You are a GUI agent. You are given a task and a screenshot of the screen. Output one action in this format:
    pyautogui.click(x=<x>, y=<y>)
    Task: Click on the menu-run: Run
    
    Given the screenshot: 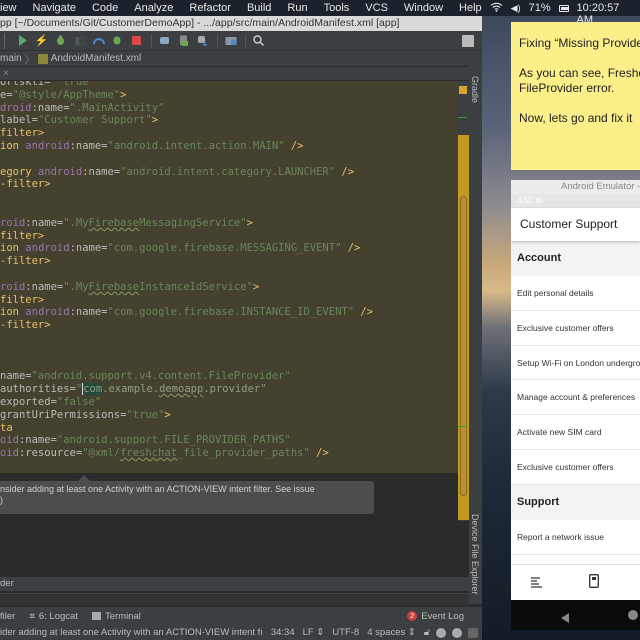 What is the action you would take?
    pyautogui.click(x=297, y=8)
    